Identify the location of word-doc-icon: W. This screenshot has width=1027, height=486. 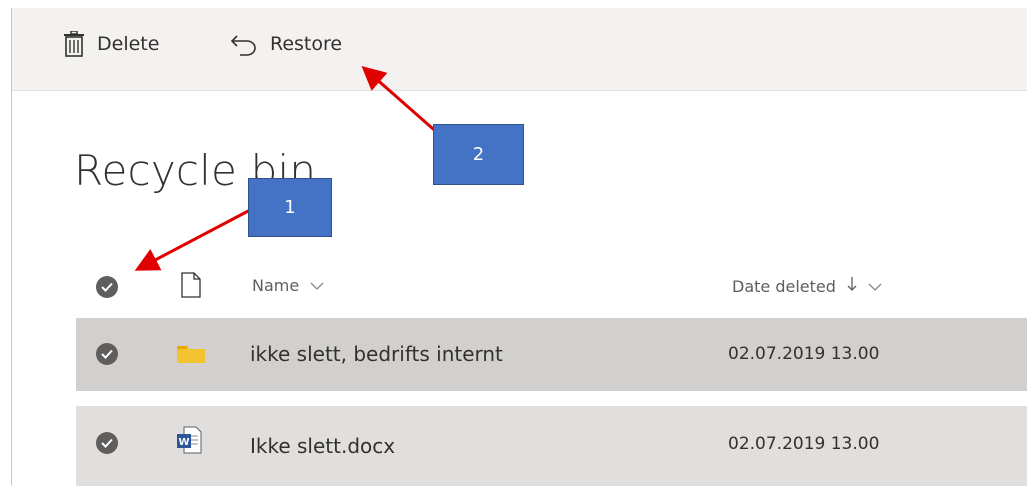
(189, 442).